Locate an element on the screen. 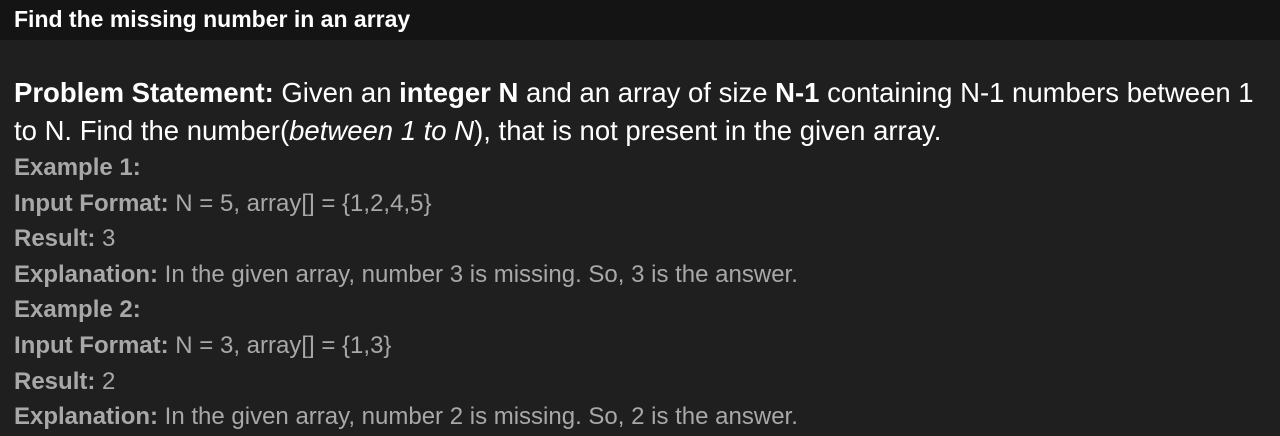  example-2-result: Result: 2 is located at coordinates (639, 382).